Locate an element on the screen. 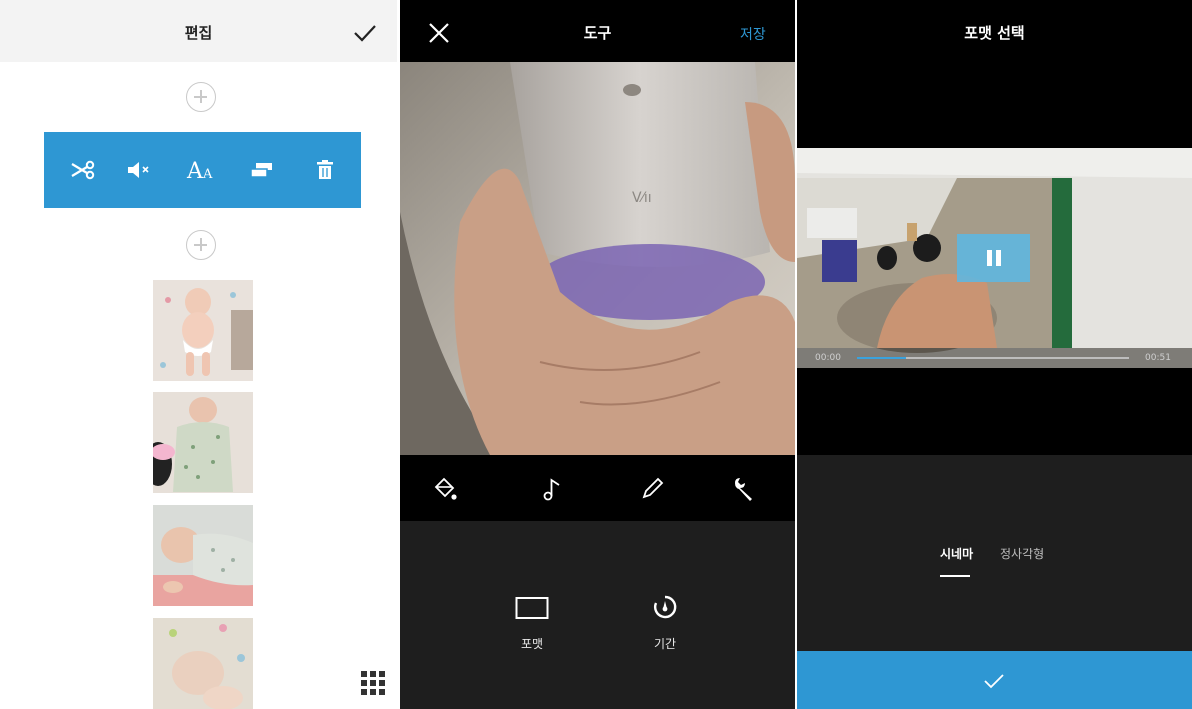  format-rectangle-icon is located at coordinates (532, 608).